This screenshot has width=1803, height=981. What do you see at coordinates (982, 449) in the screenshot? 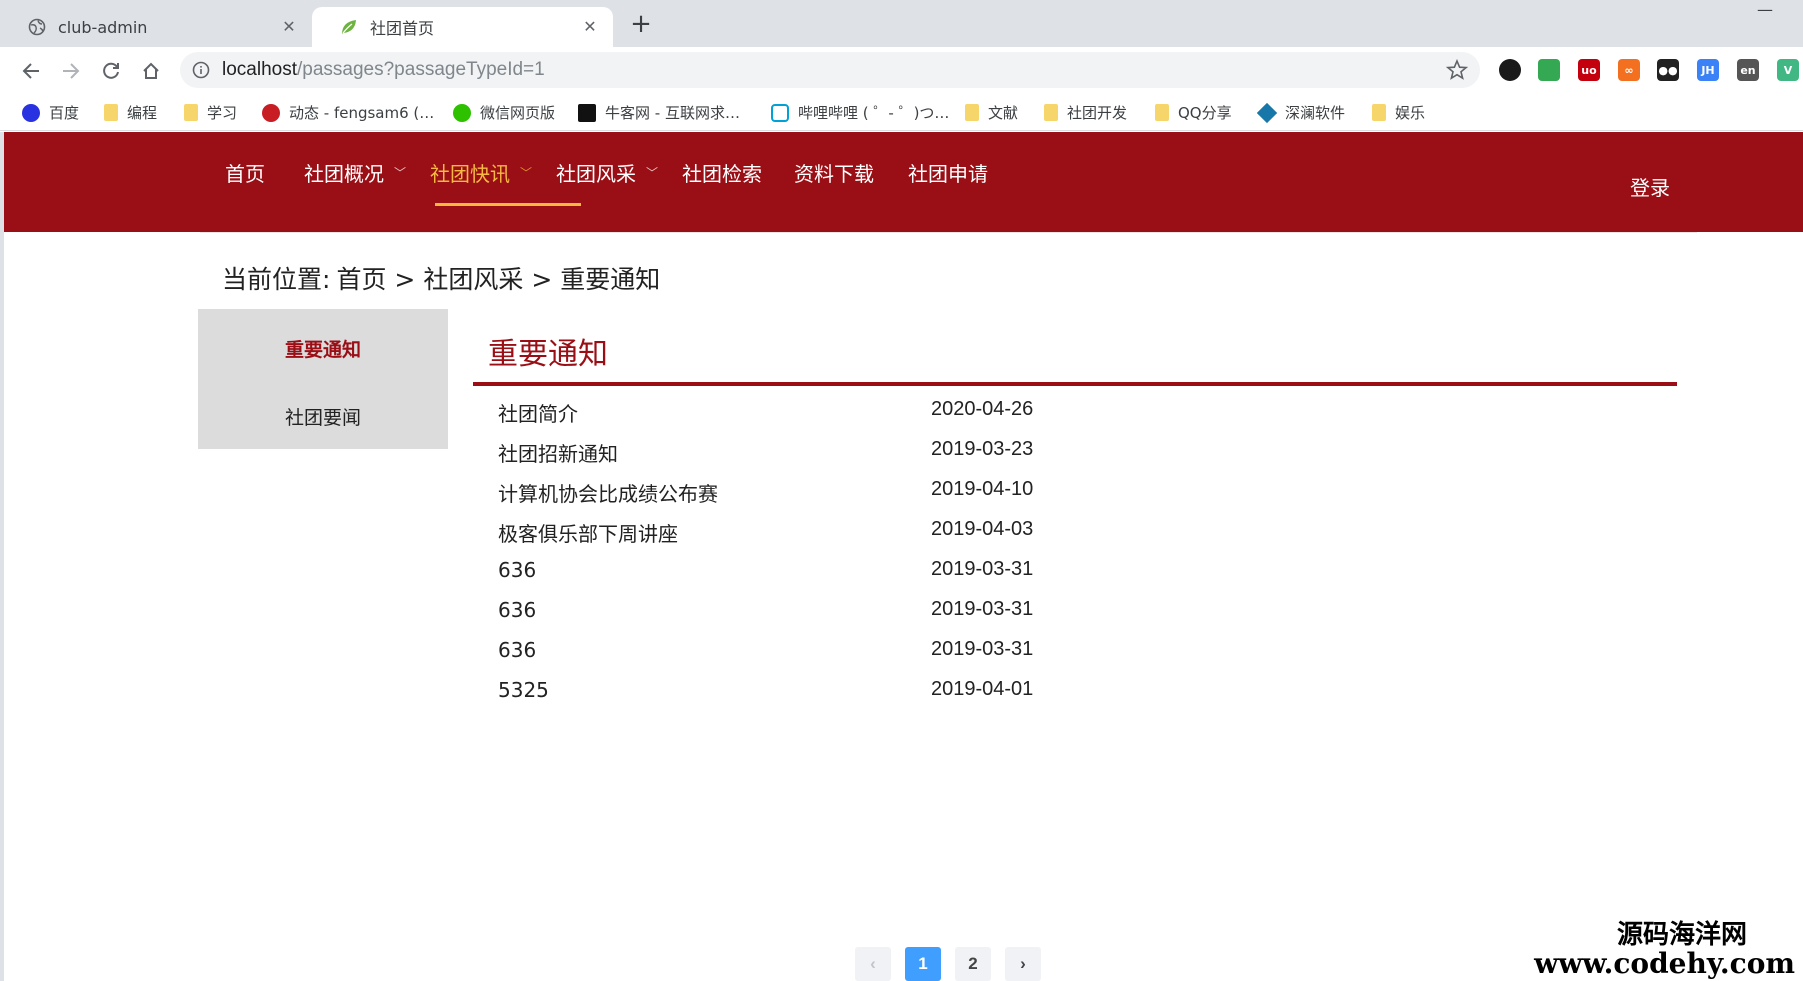
I see `passage-date: 2019-03-23` at bounding box center [982, 449].